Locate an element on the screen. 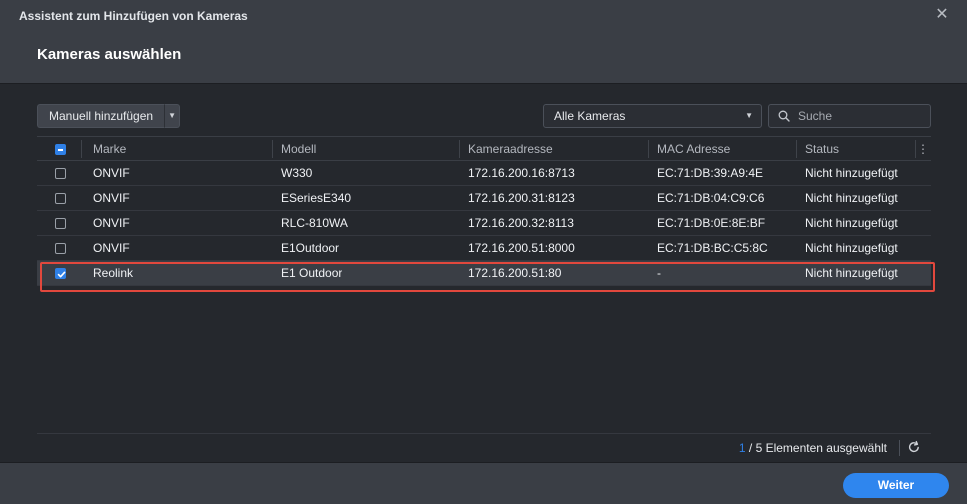 This screenshot has width=967, height=504. checkmark-icon is located at coordinates (61, 274).